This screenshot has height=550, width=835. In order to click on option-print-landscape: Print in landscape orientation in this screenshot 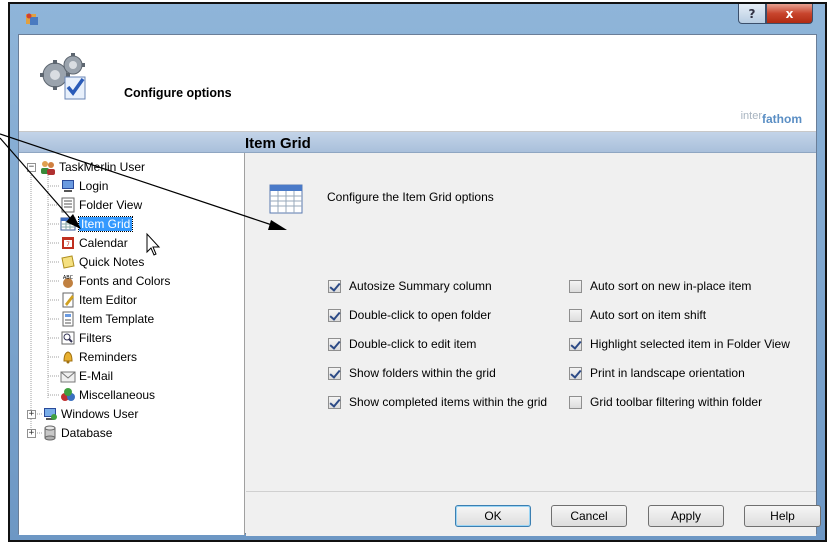, I will do `click(657, 373)`.